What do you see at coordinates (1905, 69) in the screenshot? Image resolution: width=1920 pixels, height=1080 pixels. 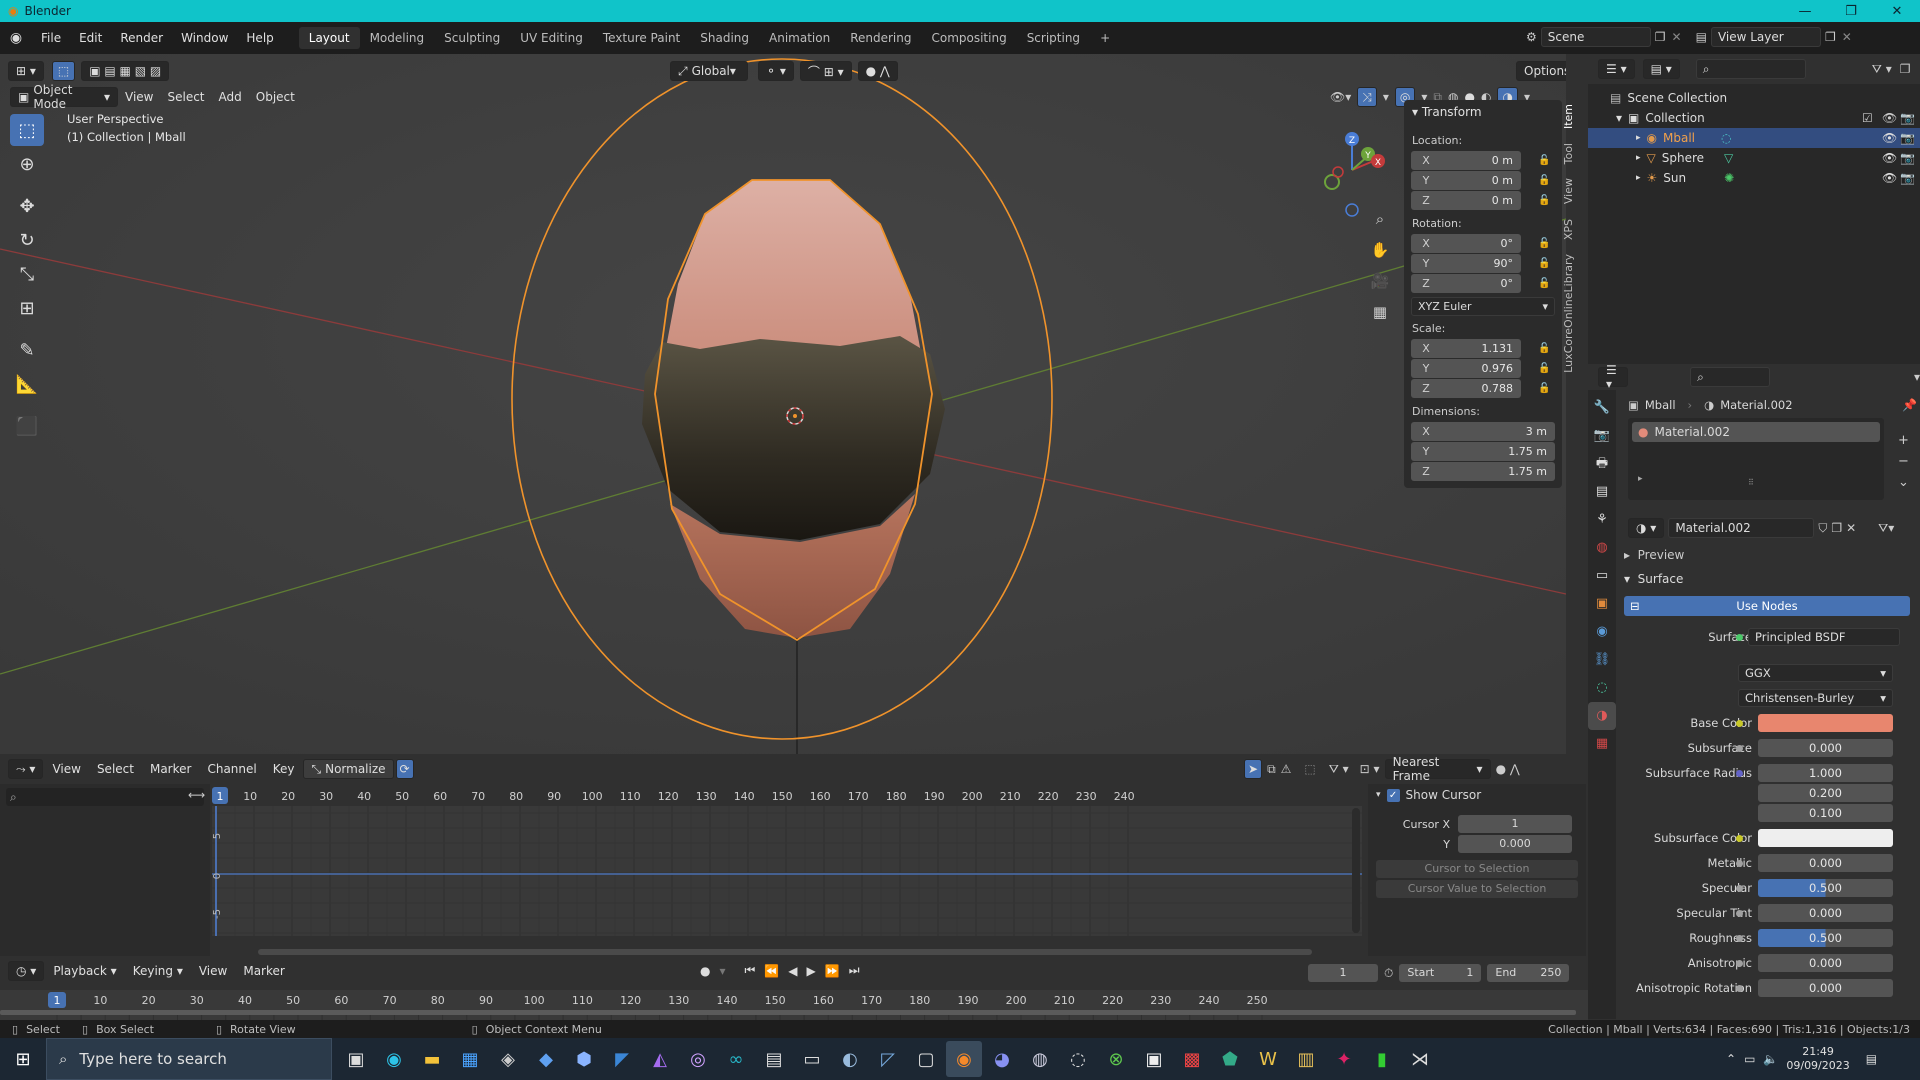 I see `new-collection-icon: ❐` at bounding box center [1905, 69].